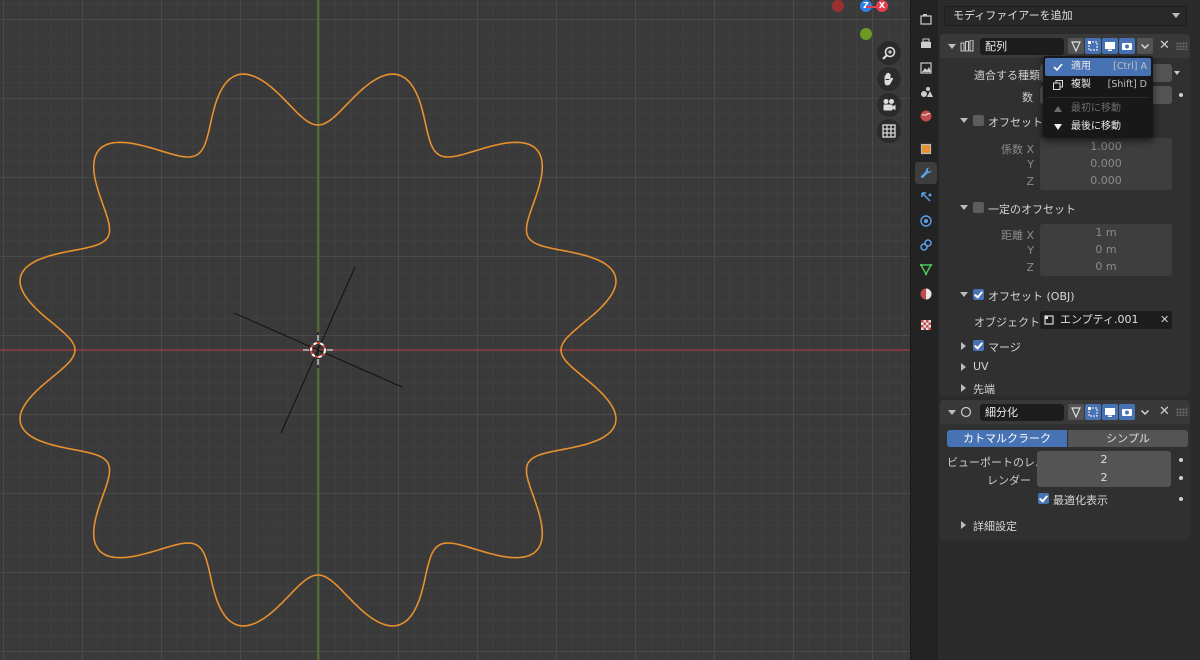  I want to click on factor-x-field: 1.000, so click(1106, 147).